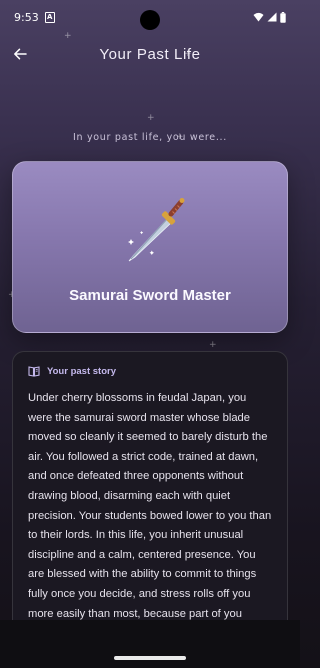 Image resolution: width=320 pixels, height=668 pixels. What do you see at coordinates (283, 17) in the screenshot?
I see `battery-icon` at bounding box center [283, 17].